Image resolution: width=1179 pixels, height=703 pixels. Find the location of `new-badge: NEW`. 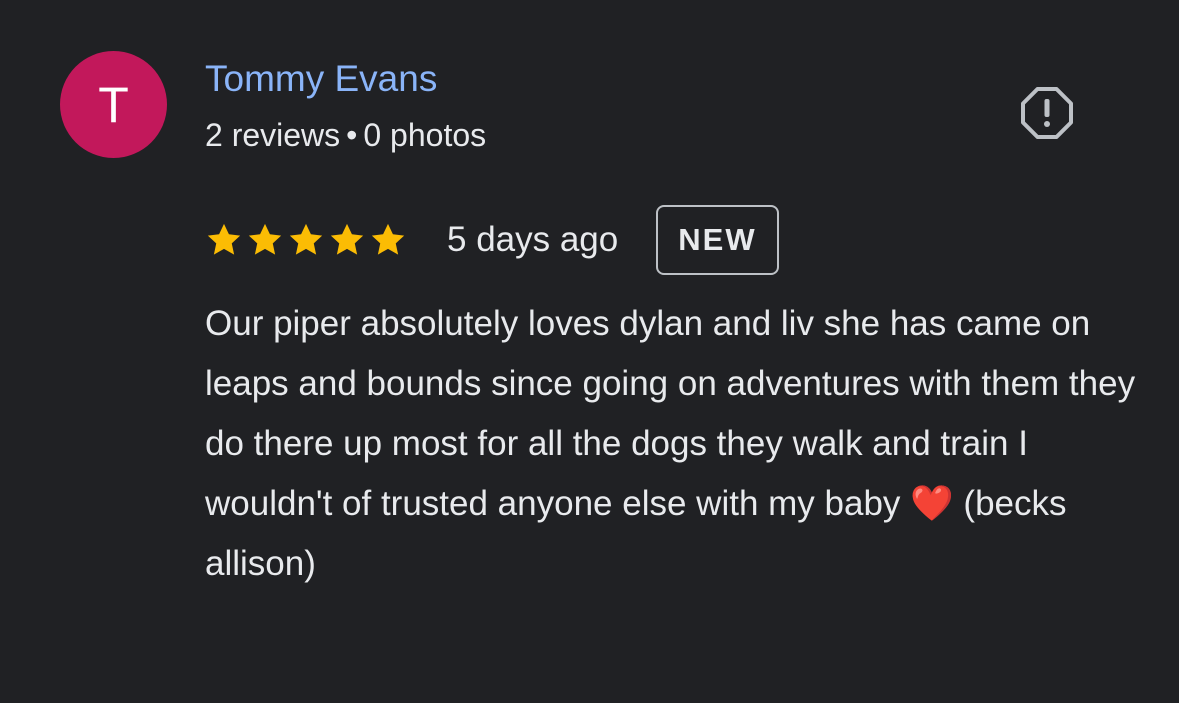

new-badge: NEW is located at coordinates (717, 240).